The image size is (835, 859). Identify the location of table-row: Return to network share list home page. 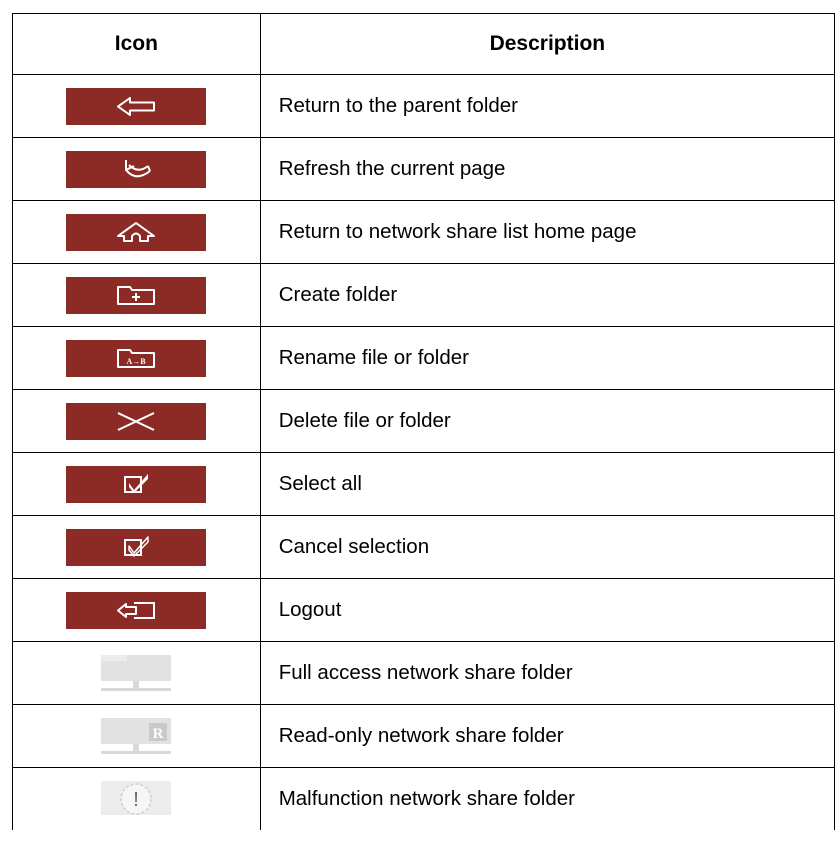
(423, 232).